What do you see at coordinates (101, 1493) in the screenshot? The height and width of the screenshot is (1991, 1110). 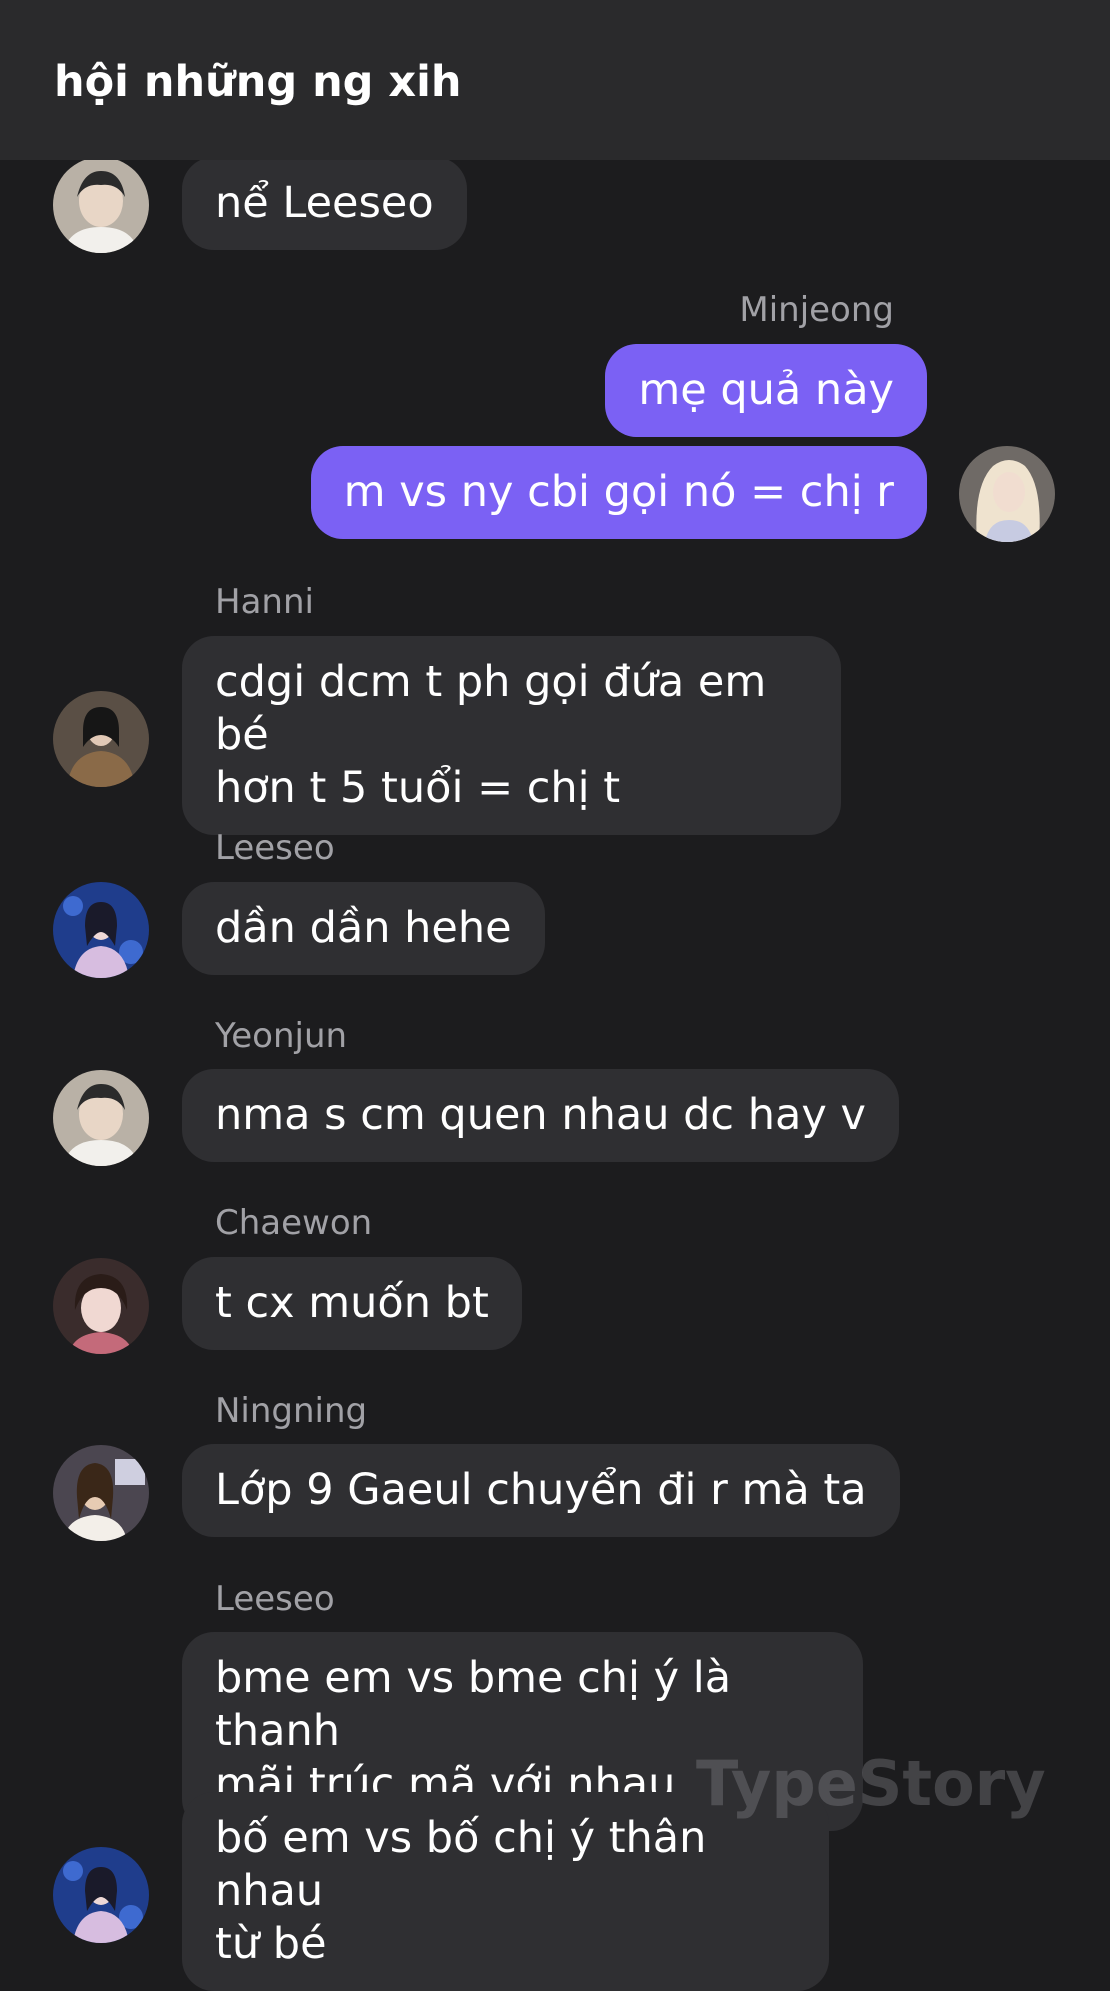 I see `avatar-ningning` at bounding box center [101, 1493].